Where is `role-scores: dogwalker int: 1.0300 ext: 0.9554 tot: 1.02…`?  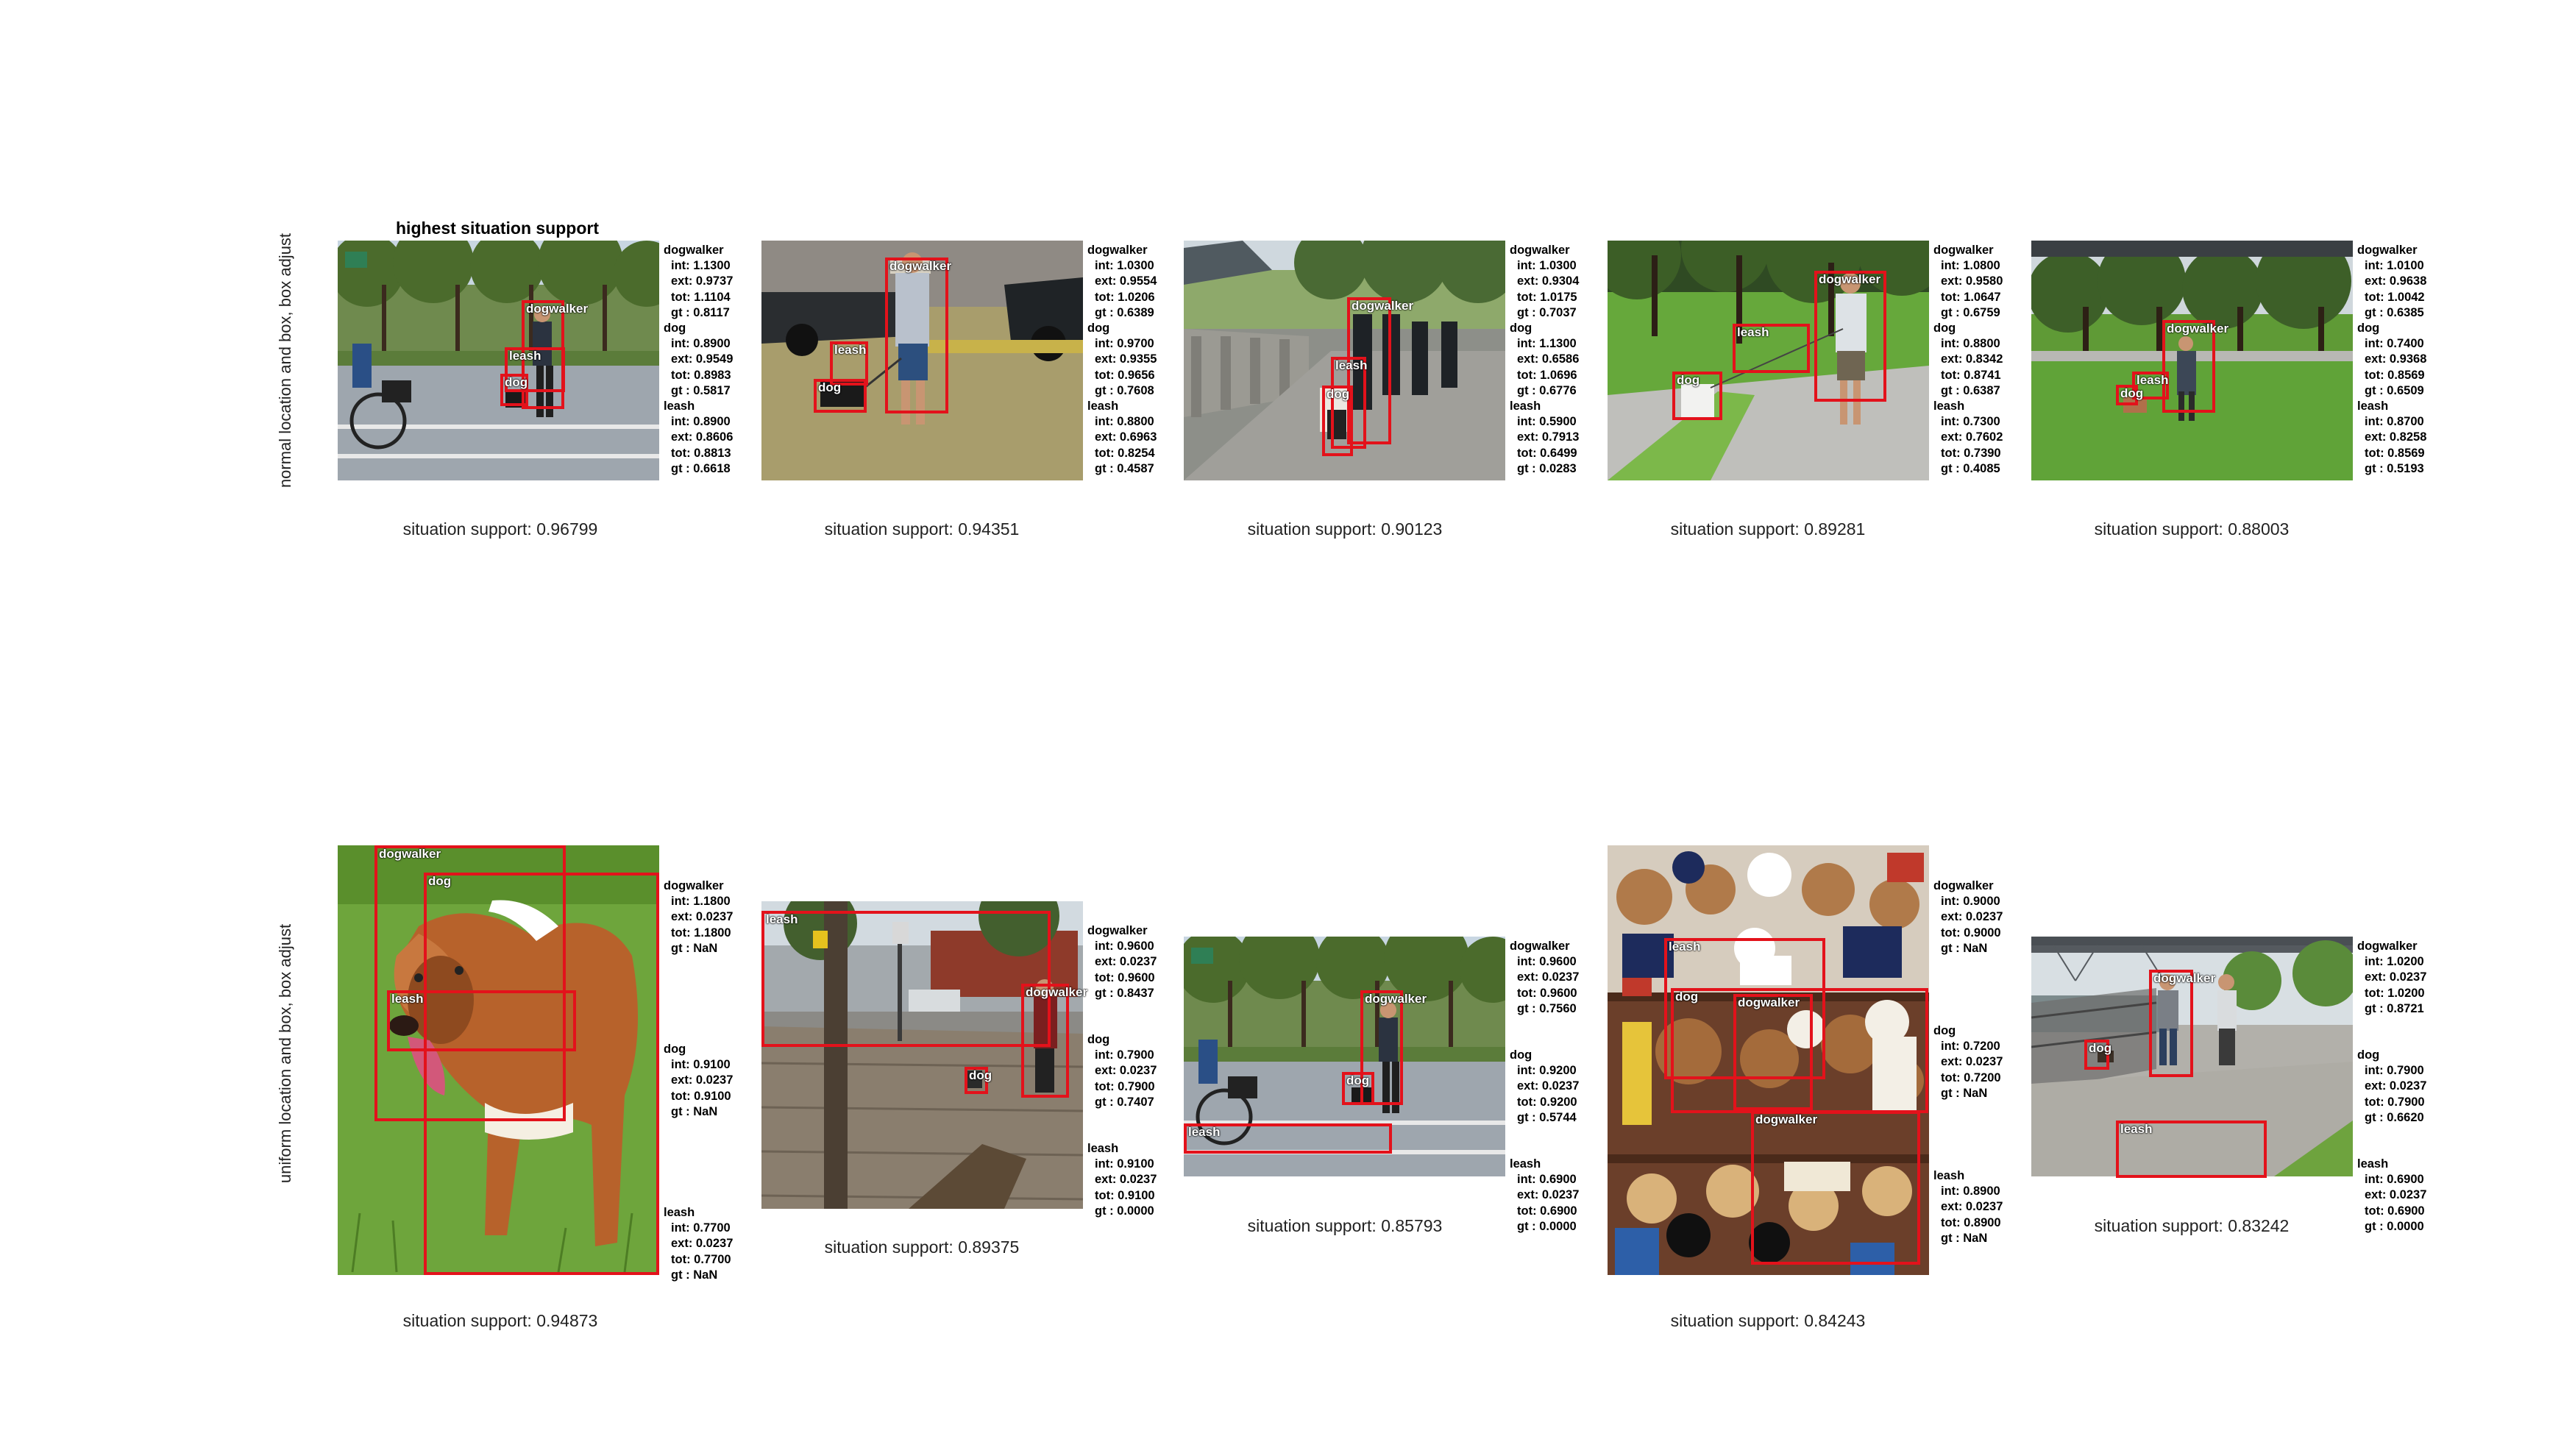
role-scores: dogwalker int: 1.0300 ext: 0.9554 tot: 1.02… is located at coordinates (1122, 360).